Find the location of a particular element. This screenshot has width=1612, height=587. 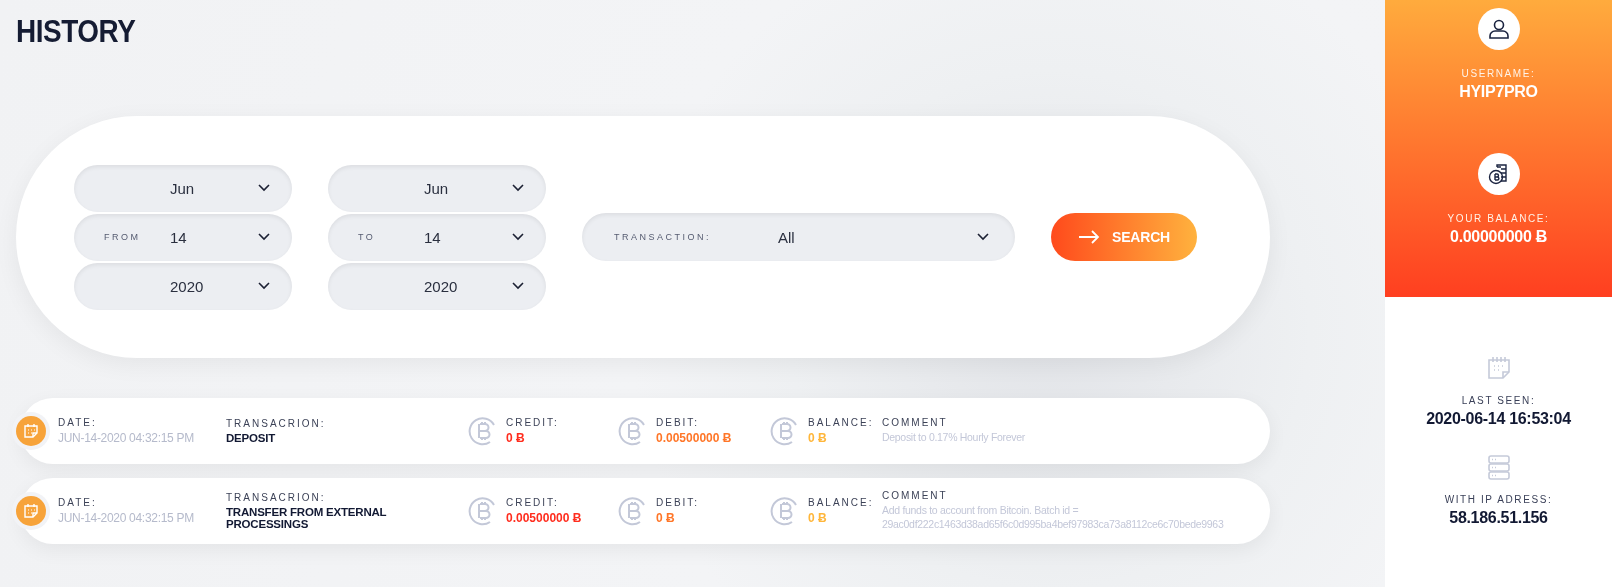

transaction-dropdown: TRANSACTION: All is located at coordinates (798, 237).